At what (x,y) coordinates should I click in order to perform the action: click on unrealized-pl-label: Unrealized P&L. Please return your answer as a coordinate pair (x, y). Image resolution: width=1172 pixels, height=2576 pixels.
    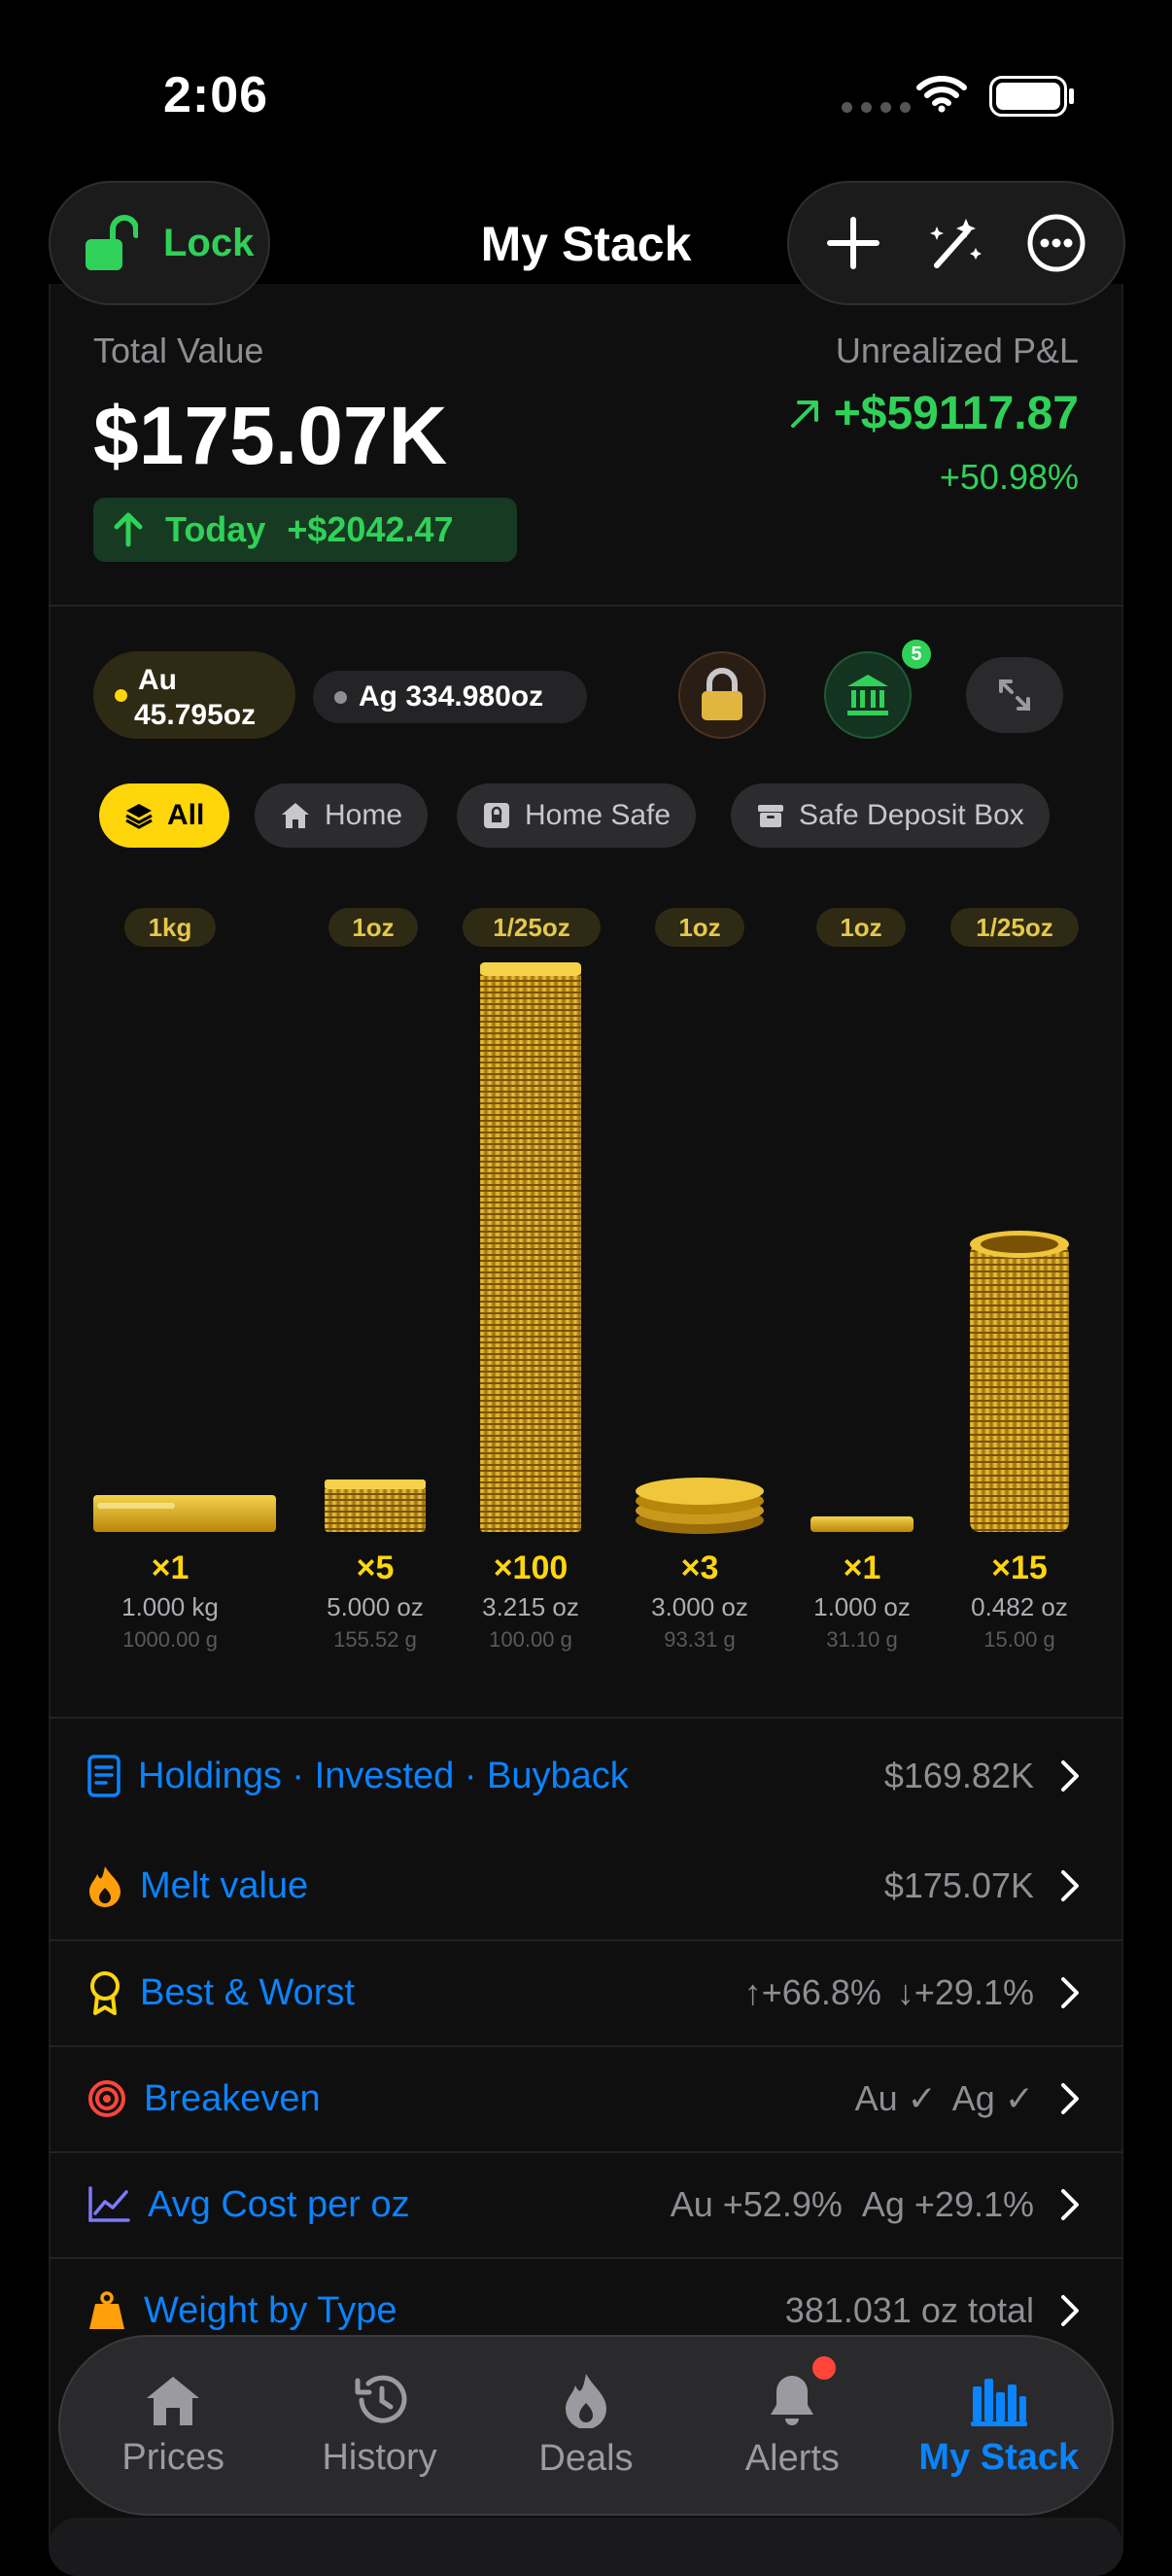
    Looking at the image, I should click on (957, 351).